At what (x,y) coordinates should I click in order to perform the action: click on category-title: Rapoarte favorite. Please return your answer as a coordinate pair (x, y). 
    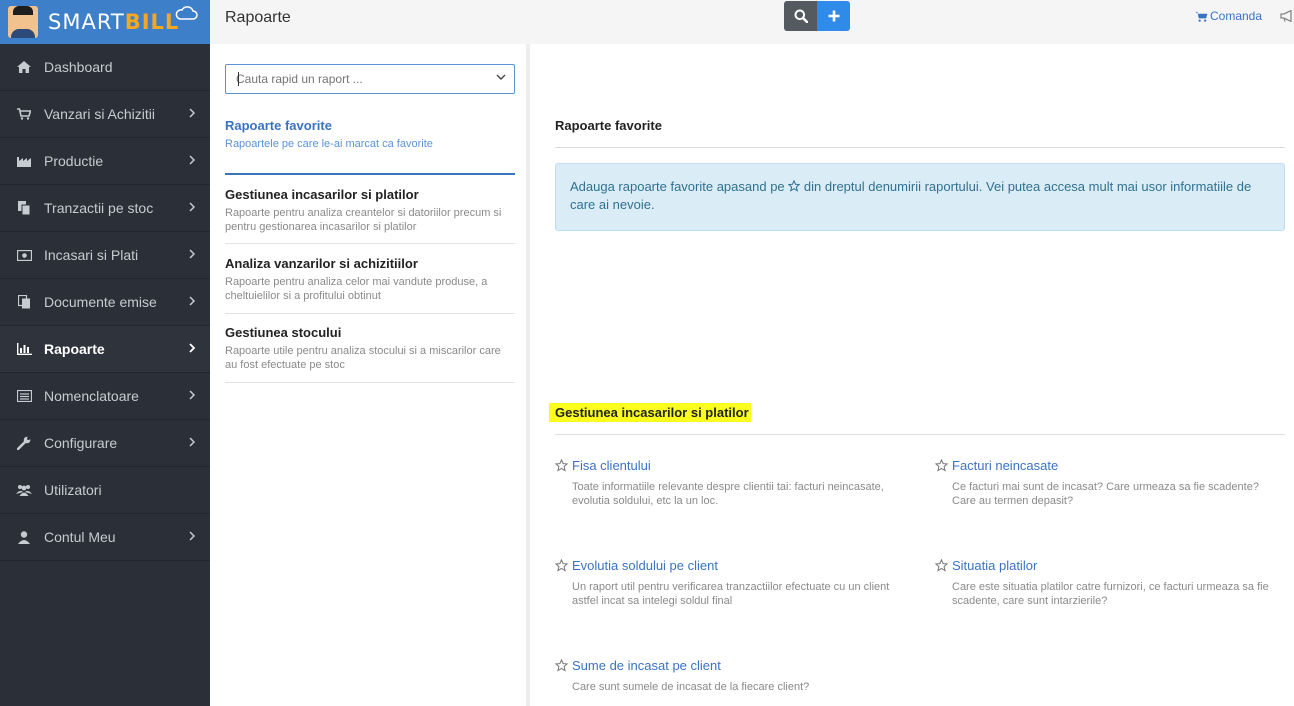
    Looking at the image, I should click on (278, 125).